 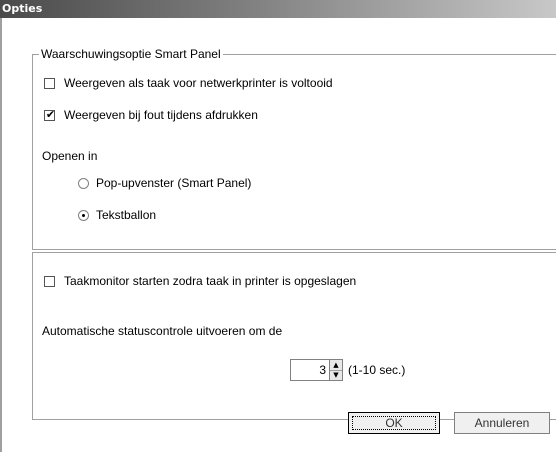 I want to click on checkbox-box: ✔, so click(x=50, y=114).